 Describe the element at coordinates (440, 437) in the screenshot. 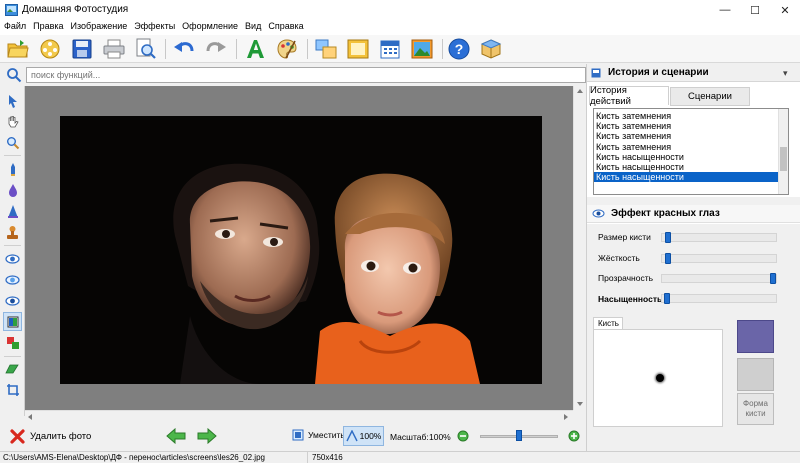

I see `scale-value: 100%` at that location.